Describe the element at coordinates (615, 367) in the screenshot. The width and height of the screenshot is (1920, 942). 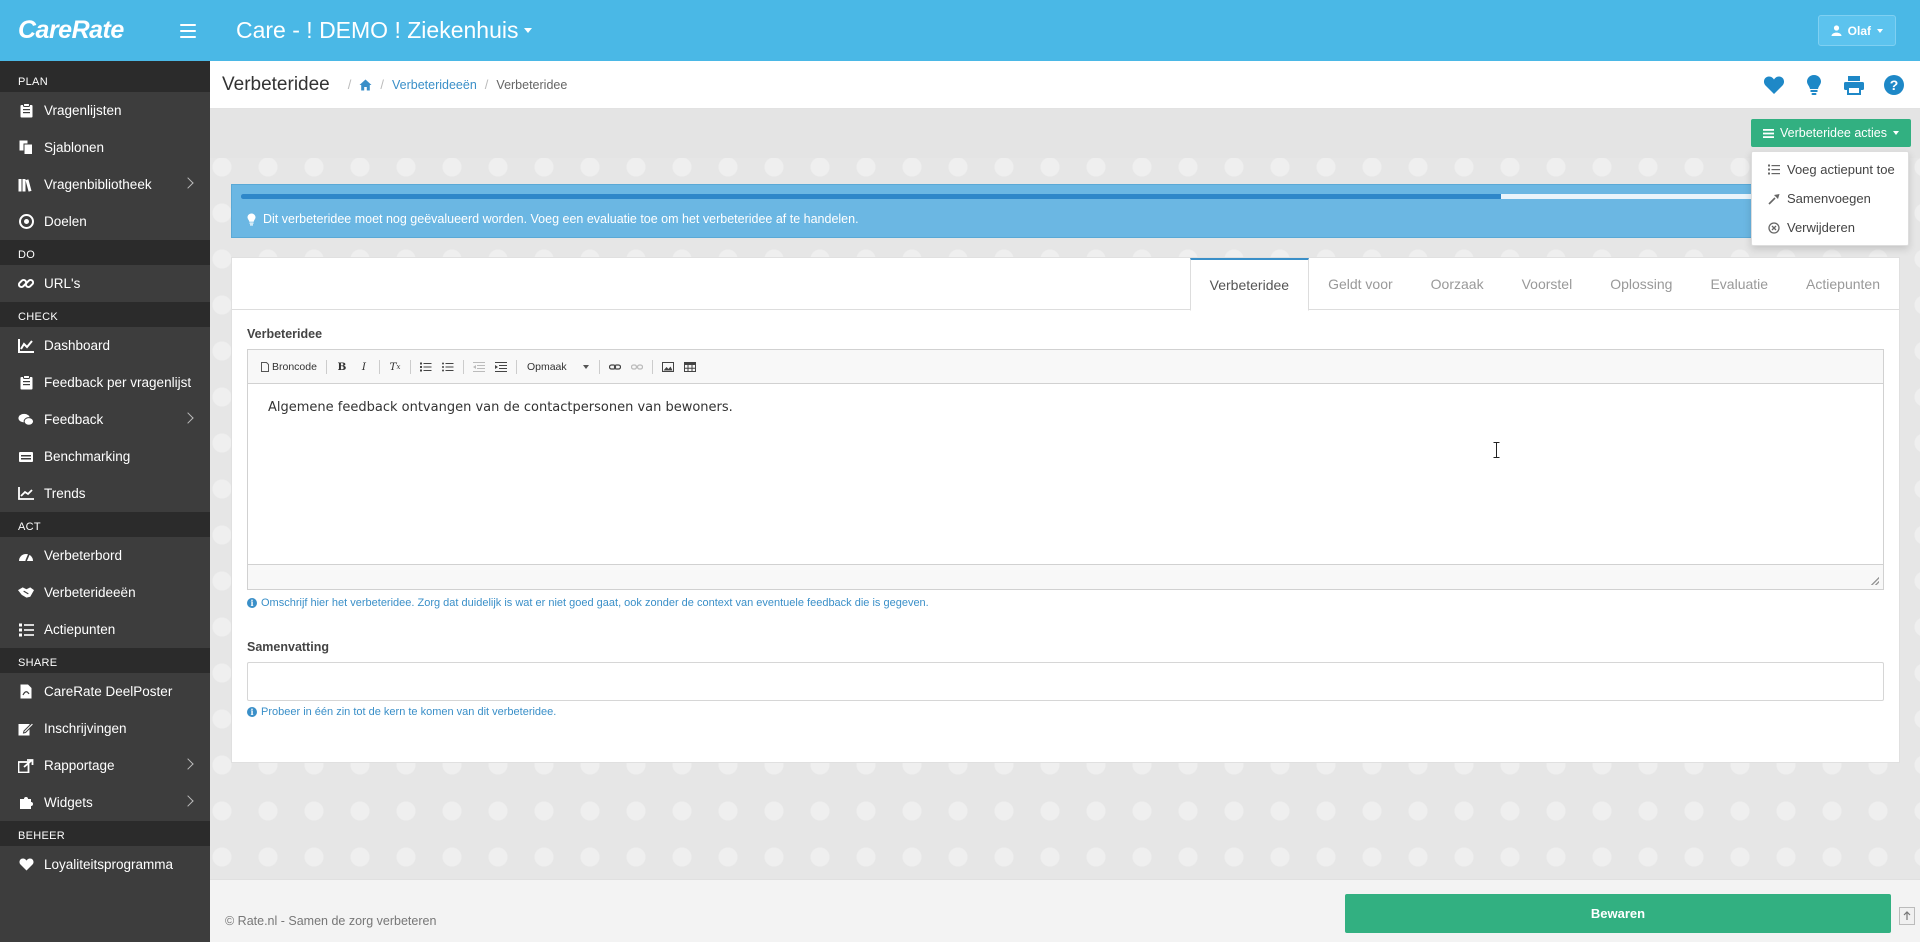
I see `link-icon` at that location.